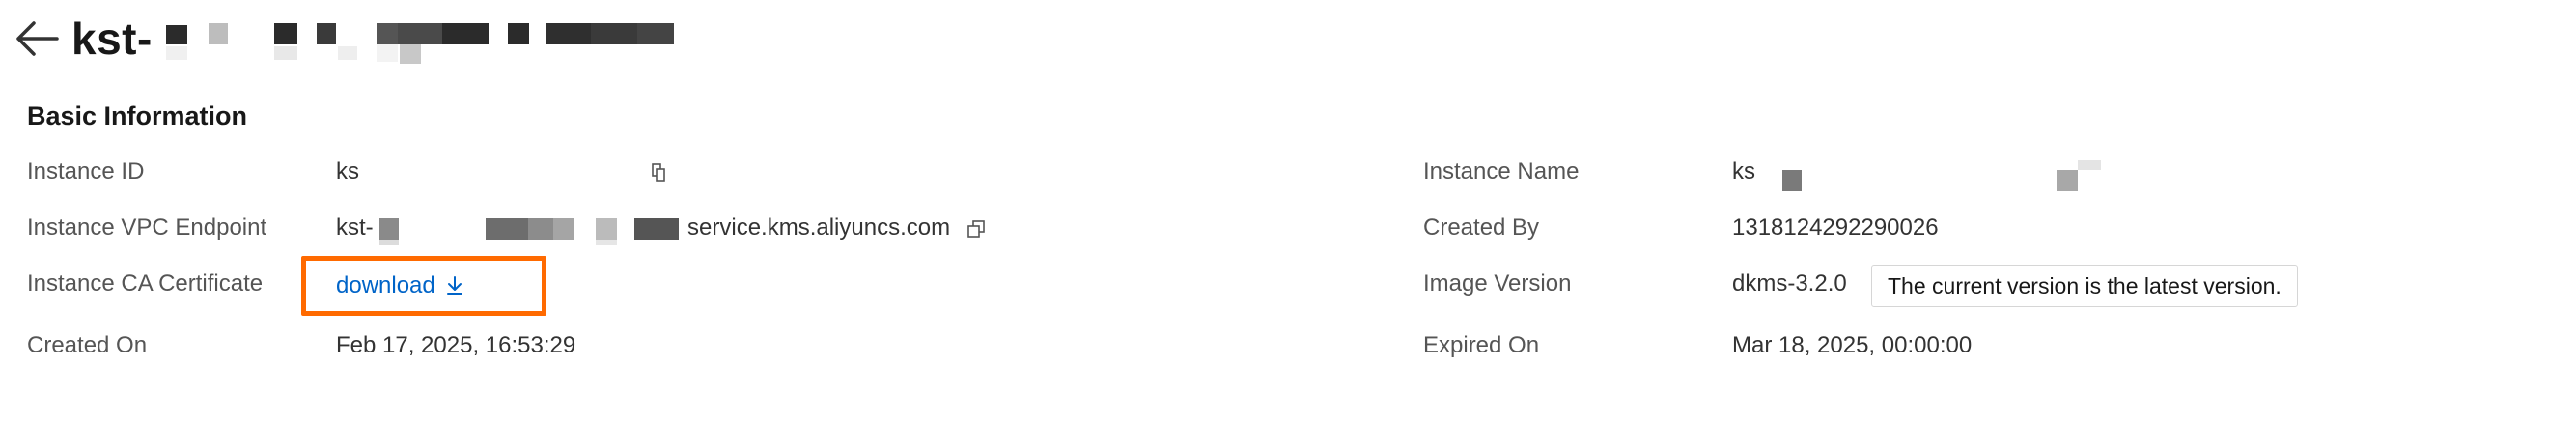 Image resolution: width=2576 pixels, height=423 pixels. I want to click on expired-on-value: Mar 18, 2025, 00:00:00, so click(1853, 345).